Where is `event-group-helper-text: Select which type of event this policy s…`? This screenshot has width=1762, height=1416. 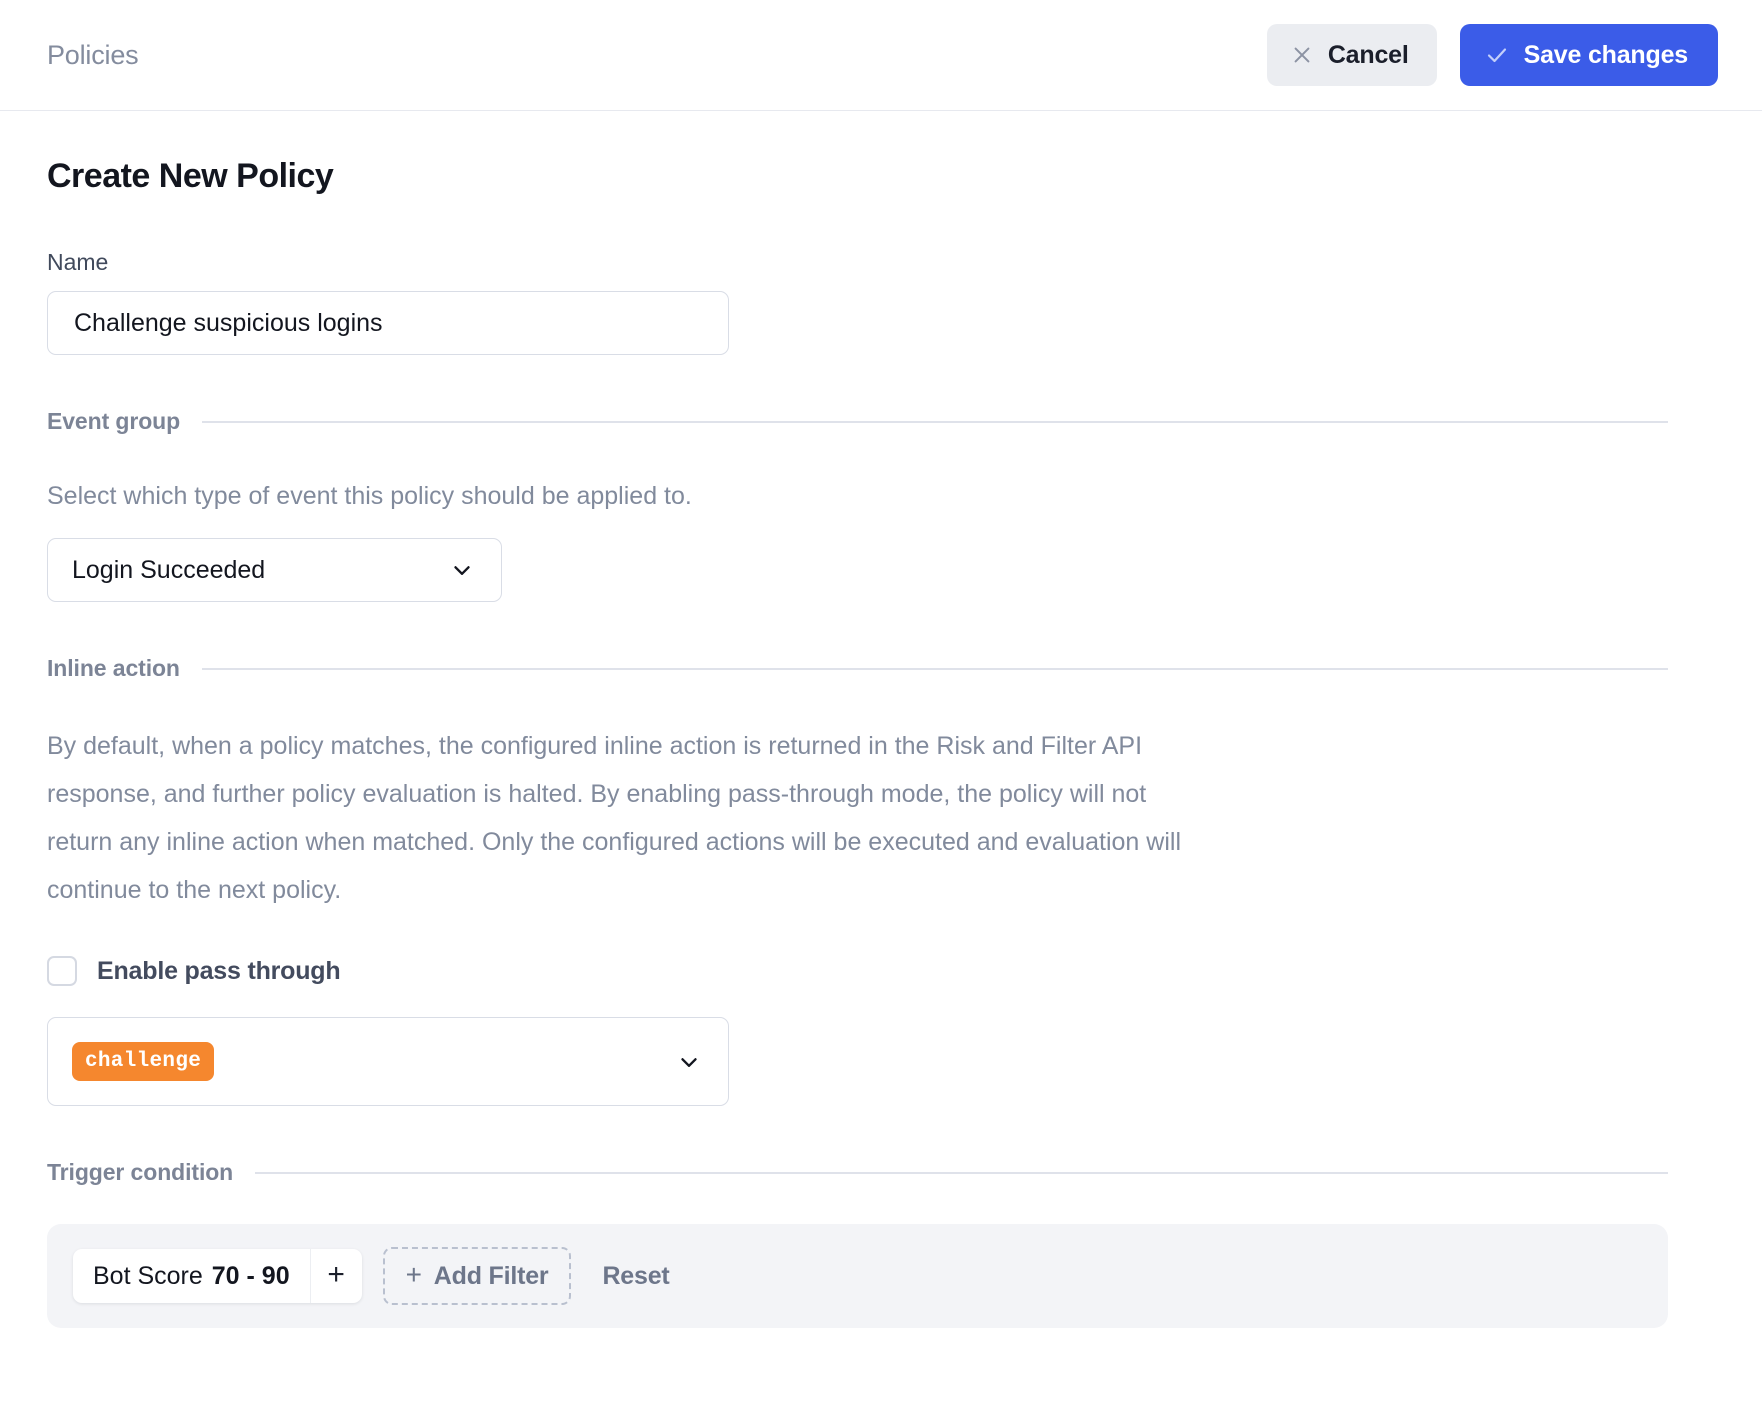 event-group-helper-text: Select which type of event this policy s… is located at coordinates (369, 496).